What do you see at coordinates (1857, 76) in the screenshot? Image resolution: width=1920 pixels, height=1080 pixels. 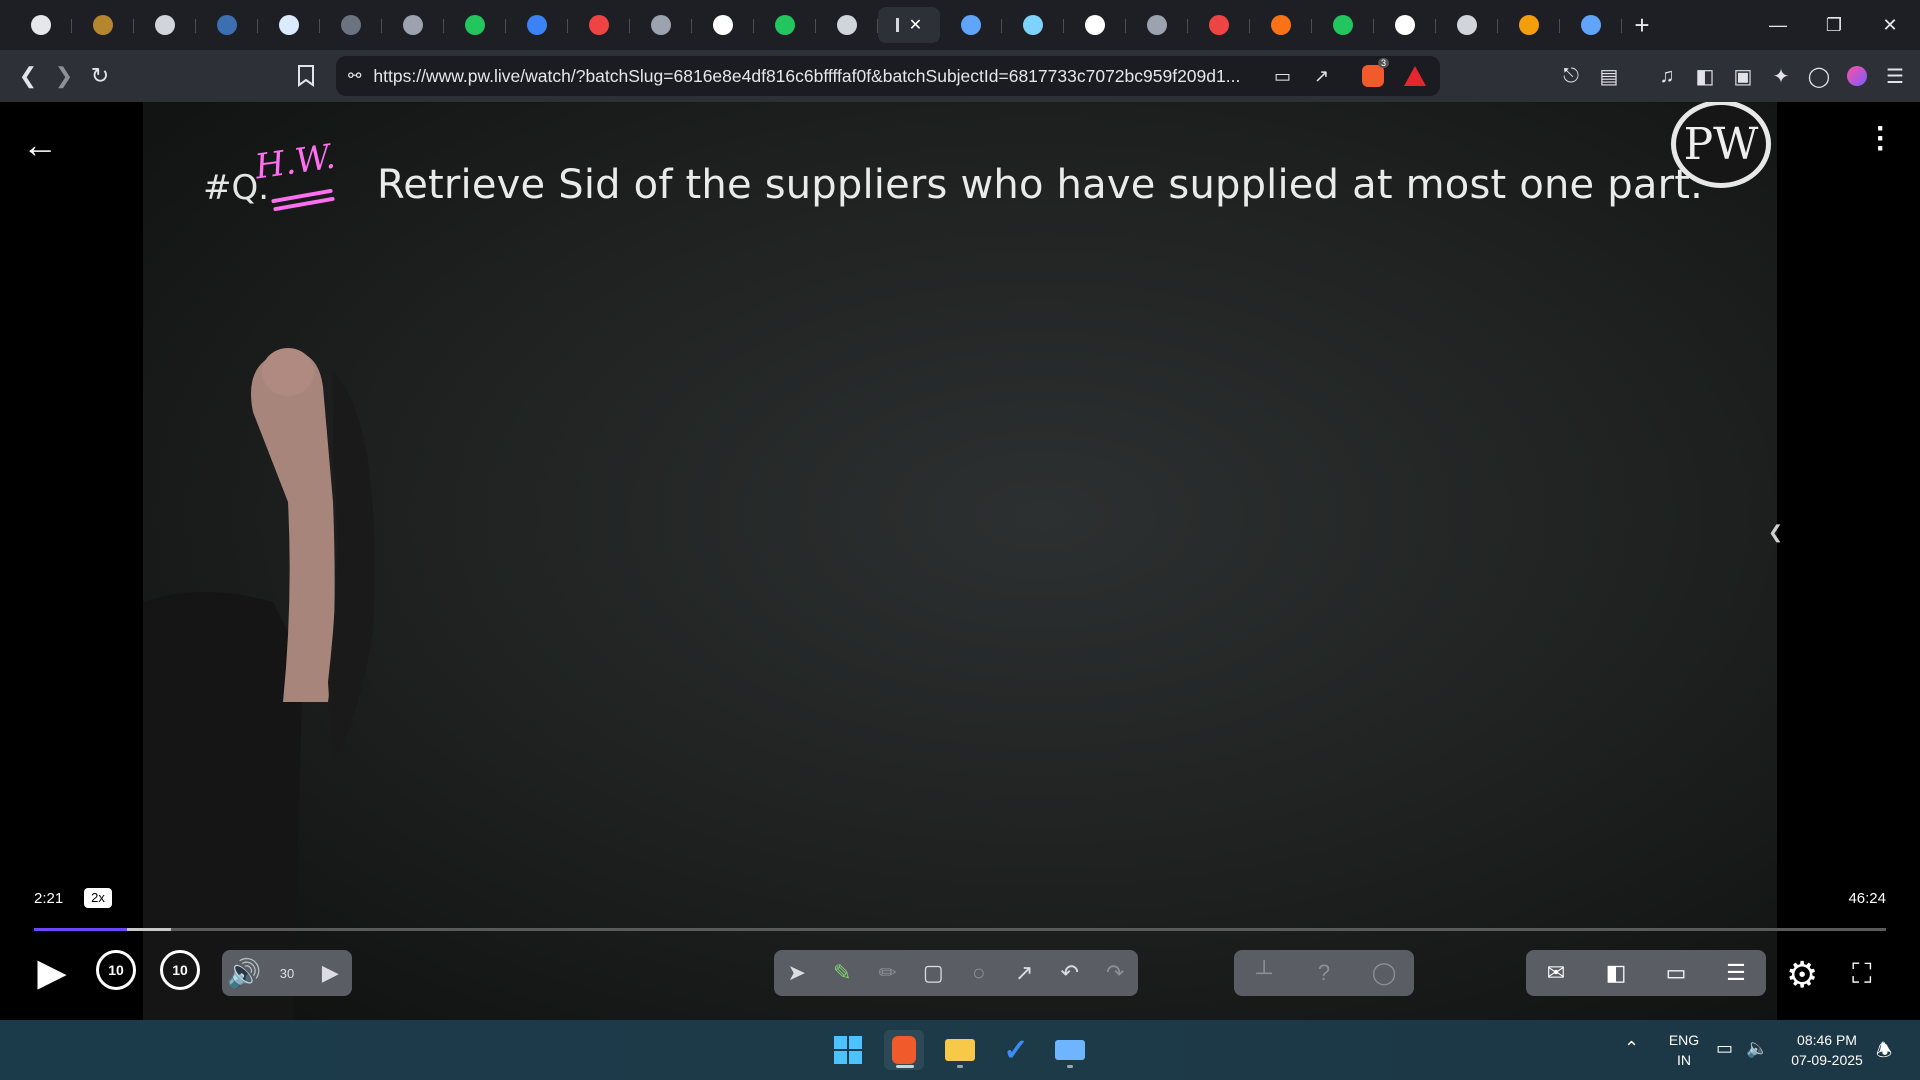 I see `profile-avatar` at bounding box center [1857, 76].